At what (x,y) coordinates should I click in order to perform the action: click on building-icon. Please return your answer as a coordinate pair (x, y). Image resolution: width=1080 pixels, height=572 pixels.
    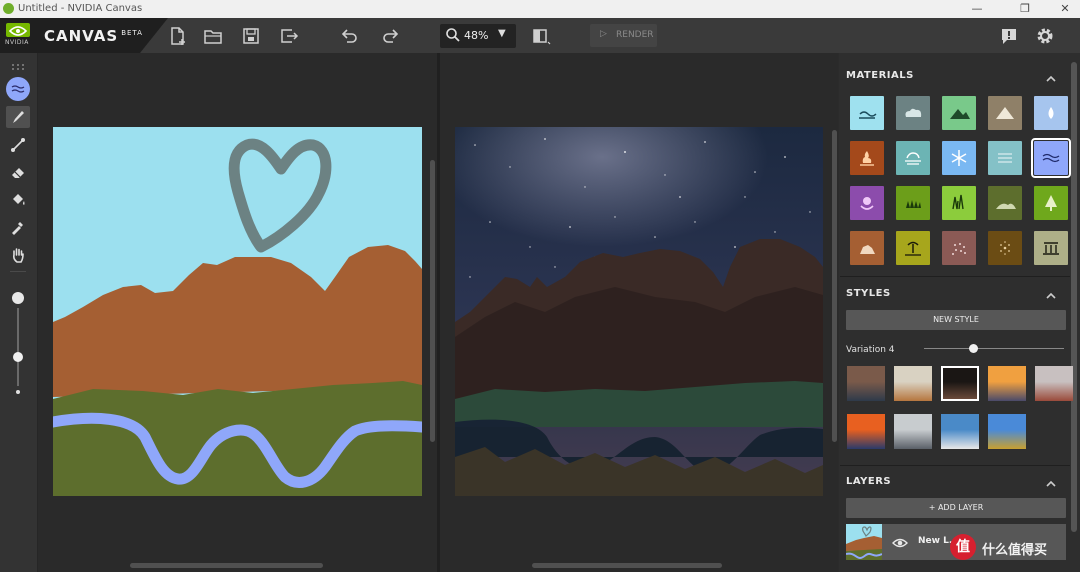
    Looking at the image, I should click on (1051, 248).